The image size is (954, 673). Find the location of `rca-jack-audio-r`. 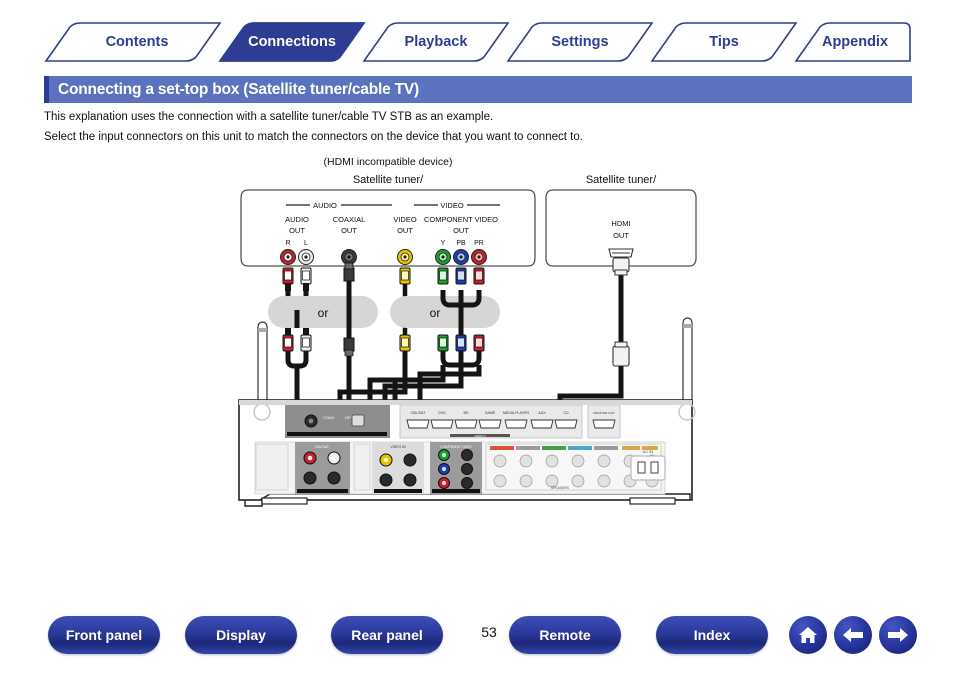

rca-jack-audio-r is located at coordinates (288, 257).